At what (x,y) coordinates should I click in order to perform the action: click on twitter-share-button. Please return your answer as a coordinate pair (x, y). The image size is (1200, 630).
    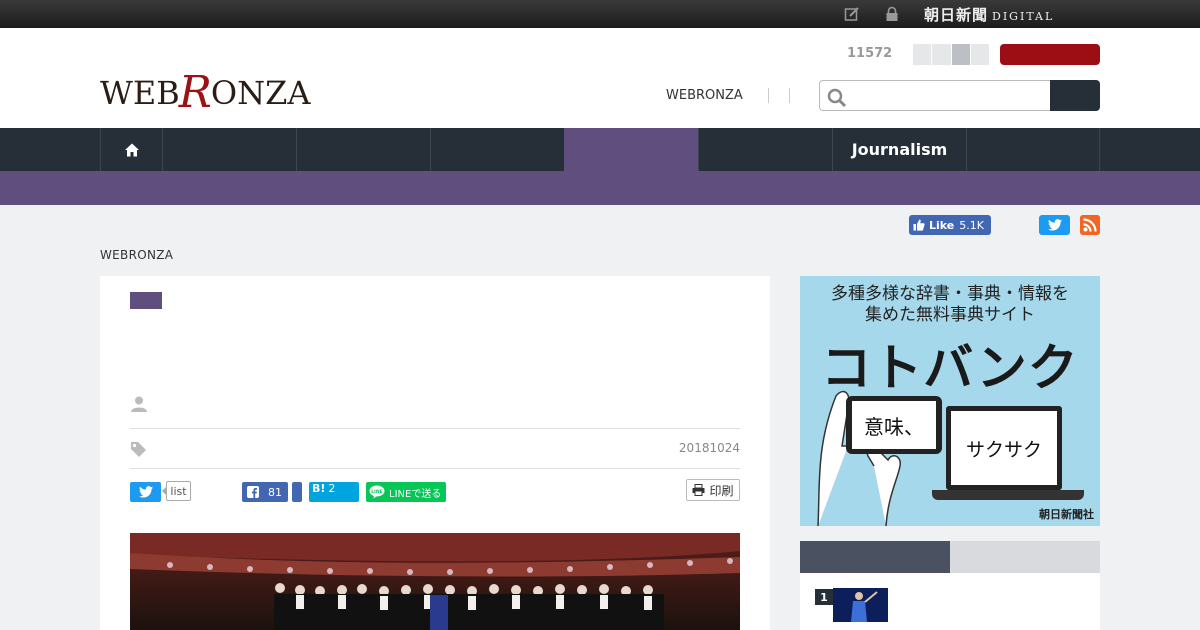
    Looking at the image, I should click on (145, 492).